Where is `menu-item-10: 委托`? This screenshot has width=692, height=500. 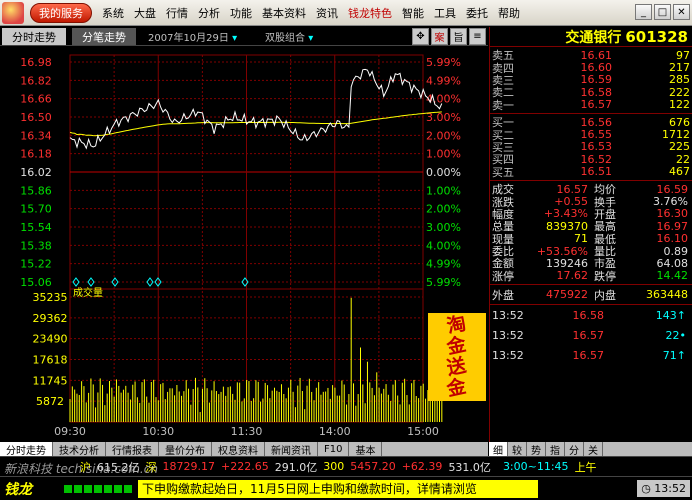 menu-item-10: 委托 is located at coordinates (477, 13).